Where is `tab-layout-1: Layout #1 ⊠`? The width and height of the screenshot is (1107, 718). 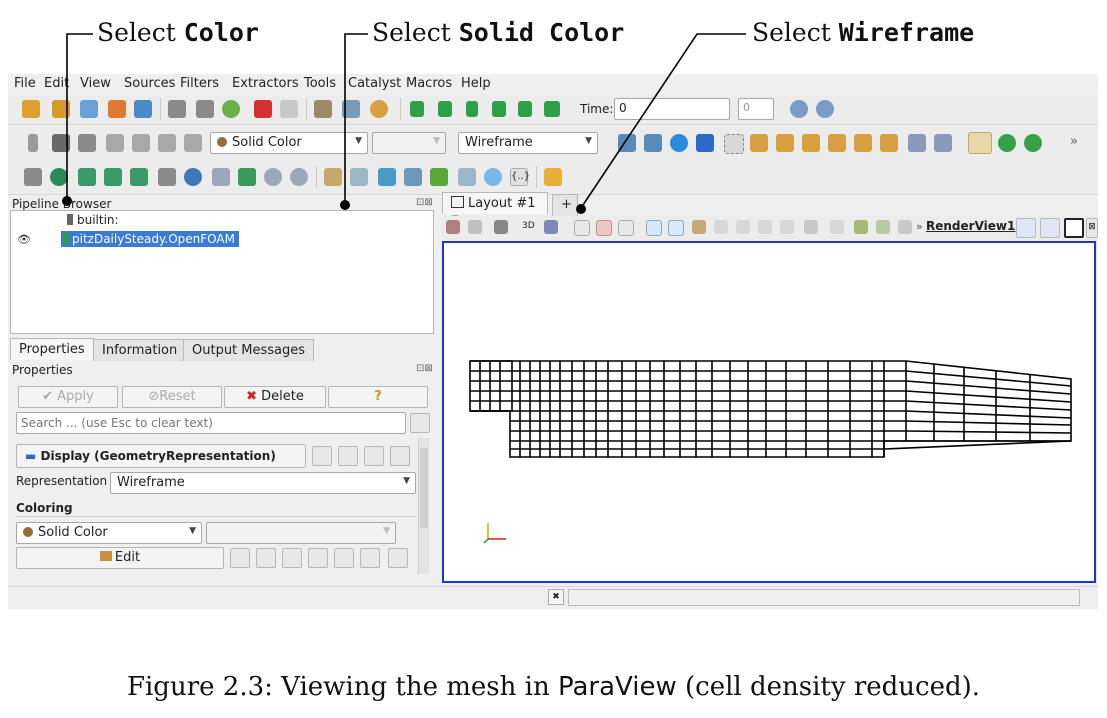 tab-layout-1: Layout #1 ⊠ is located at coordinates (495, 208).